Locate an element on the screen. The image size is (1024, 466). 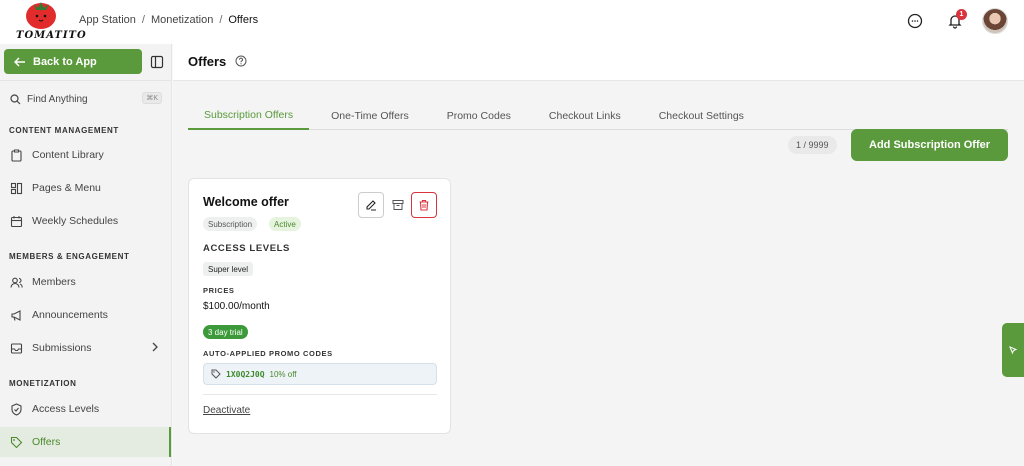
page-header: Offers is located at coordinates (598, 62).